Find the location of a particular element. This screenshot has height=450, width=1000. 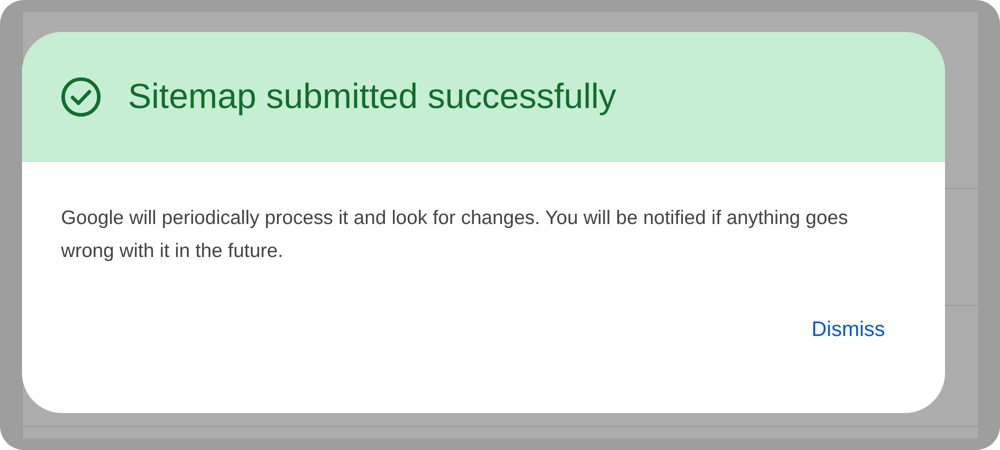

dialog-message: Google will periodically process it and look for changes. You will be notified if anything goes wrong with it in the future. is located at coordinates (455, 235).